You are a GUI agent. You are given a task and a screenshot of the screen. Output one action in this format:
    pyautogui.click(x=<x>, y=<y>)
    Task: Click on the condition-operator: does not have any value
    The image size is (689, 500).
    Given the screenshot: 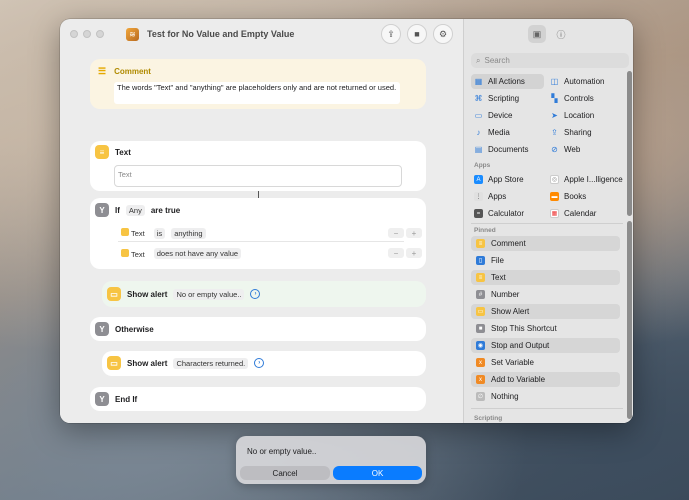 What is the action you would take?
    pyautogui.click(x=197, y=253)
    